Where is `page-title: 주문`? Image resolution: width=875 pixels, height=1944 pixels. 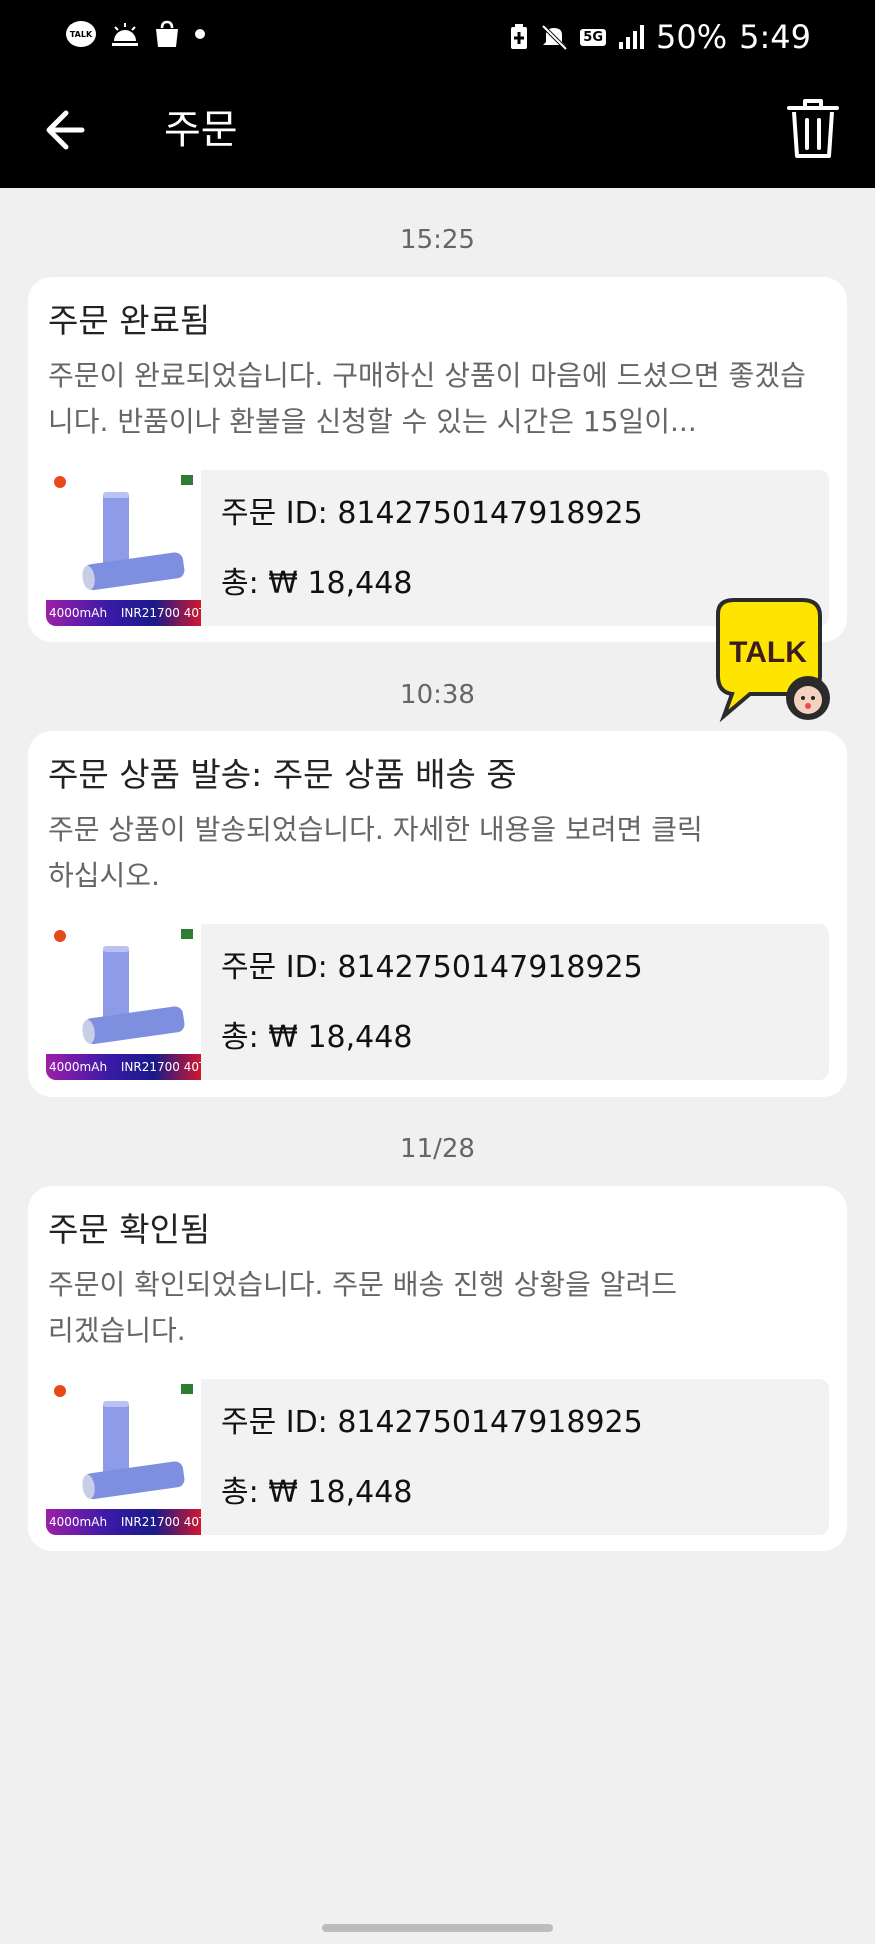
page-title: 주문 is located at coordinates (201, 130).